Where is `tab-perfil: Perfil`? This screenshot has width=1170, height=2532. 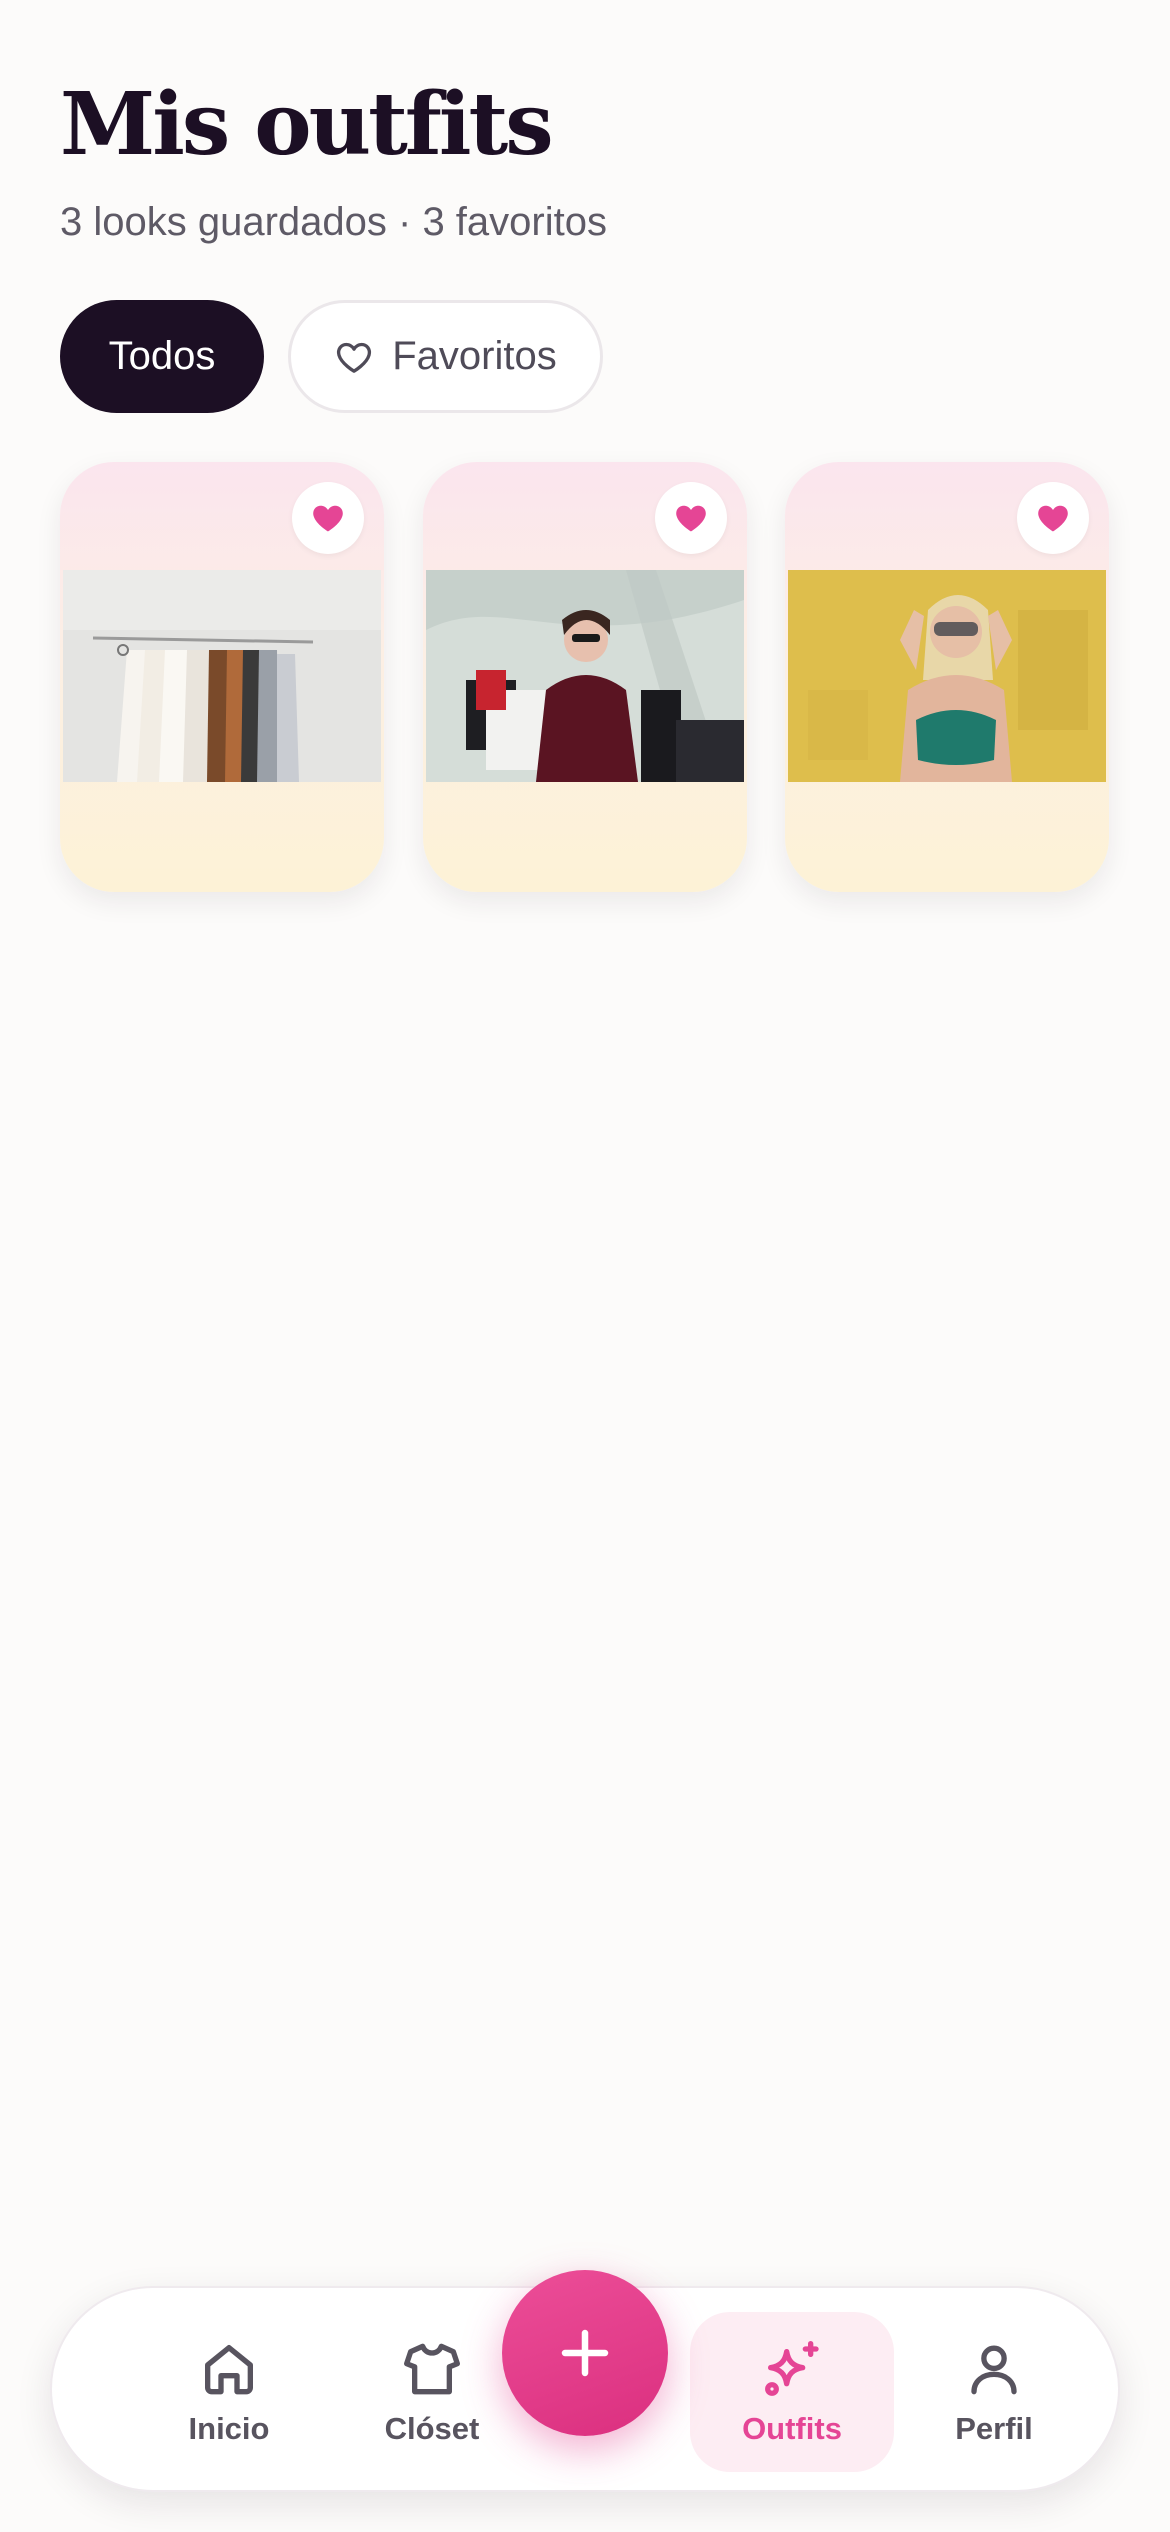
tab-perfil: Perfil is located at coordinates (994, 2392).